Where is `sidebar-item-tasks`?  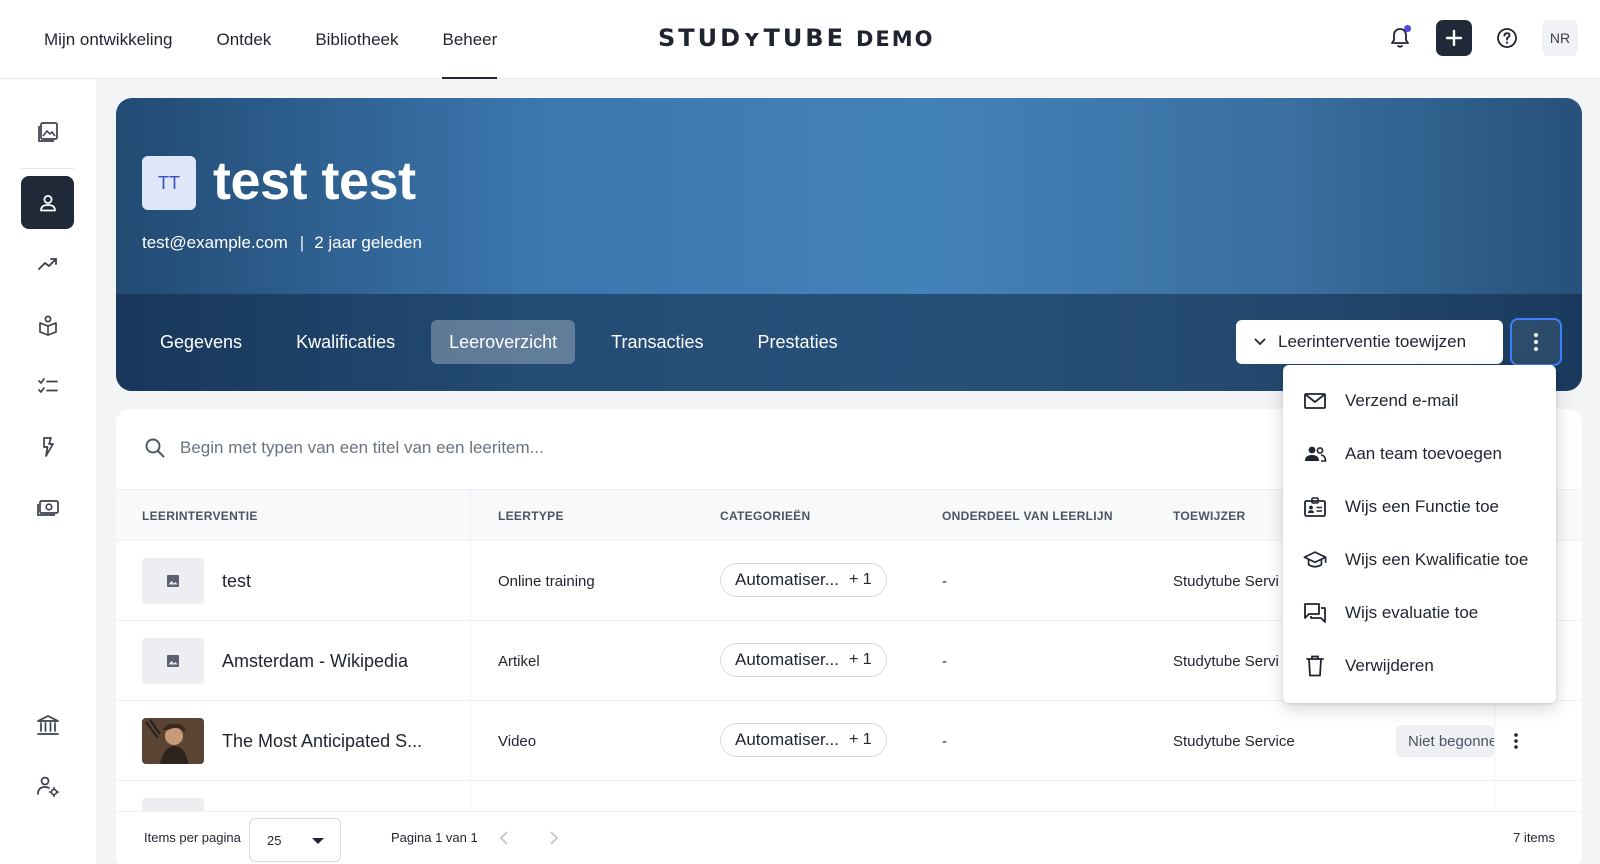
sidebar-item-tasks is located at coordinates (47, 385).